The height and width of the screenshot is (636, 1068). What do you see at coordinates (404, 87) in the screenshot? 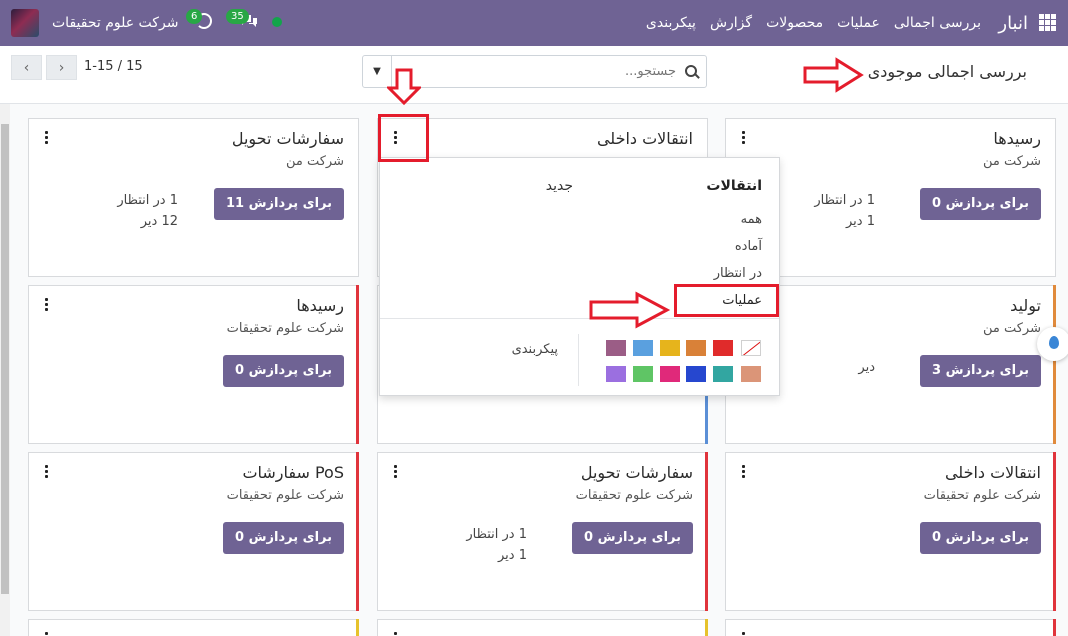
I see `annotation-arrow-down` at bounding box center [404, 87].